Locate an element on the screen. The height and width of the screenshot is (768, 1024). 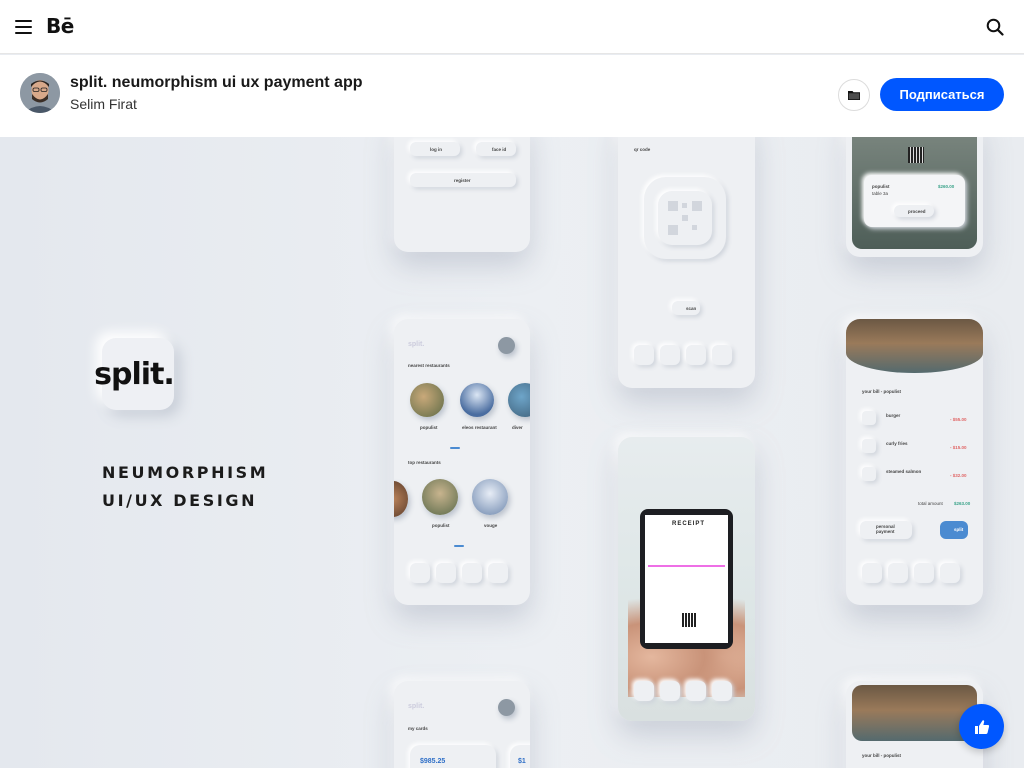
author-name: Selim Firat is located at coordinates (103, 104).